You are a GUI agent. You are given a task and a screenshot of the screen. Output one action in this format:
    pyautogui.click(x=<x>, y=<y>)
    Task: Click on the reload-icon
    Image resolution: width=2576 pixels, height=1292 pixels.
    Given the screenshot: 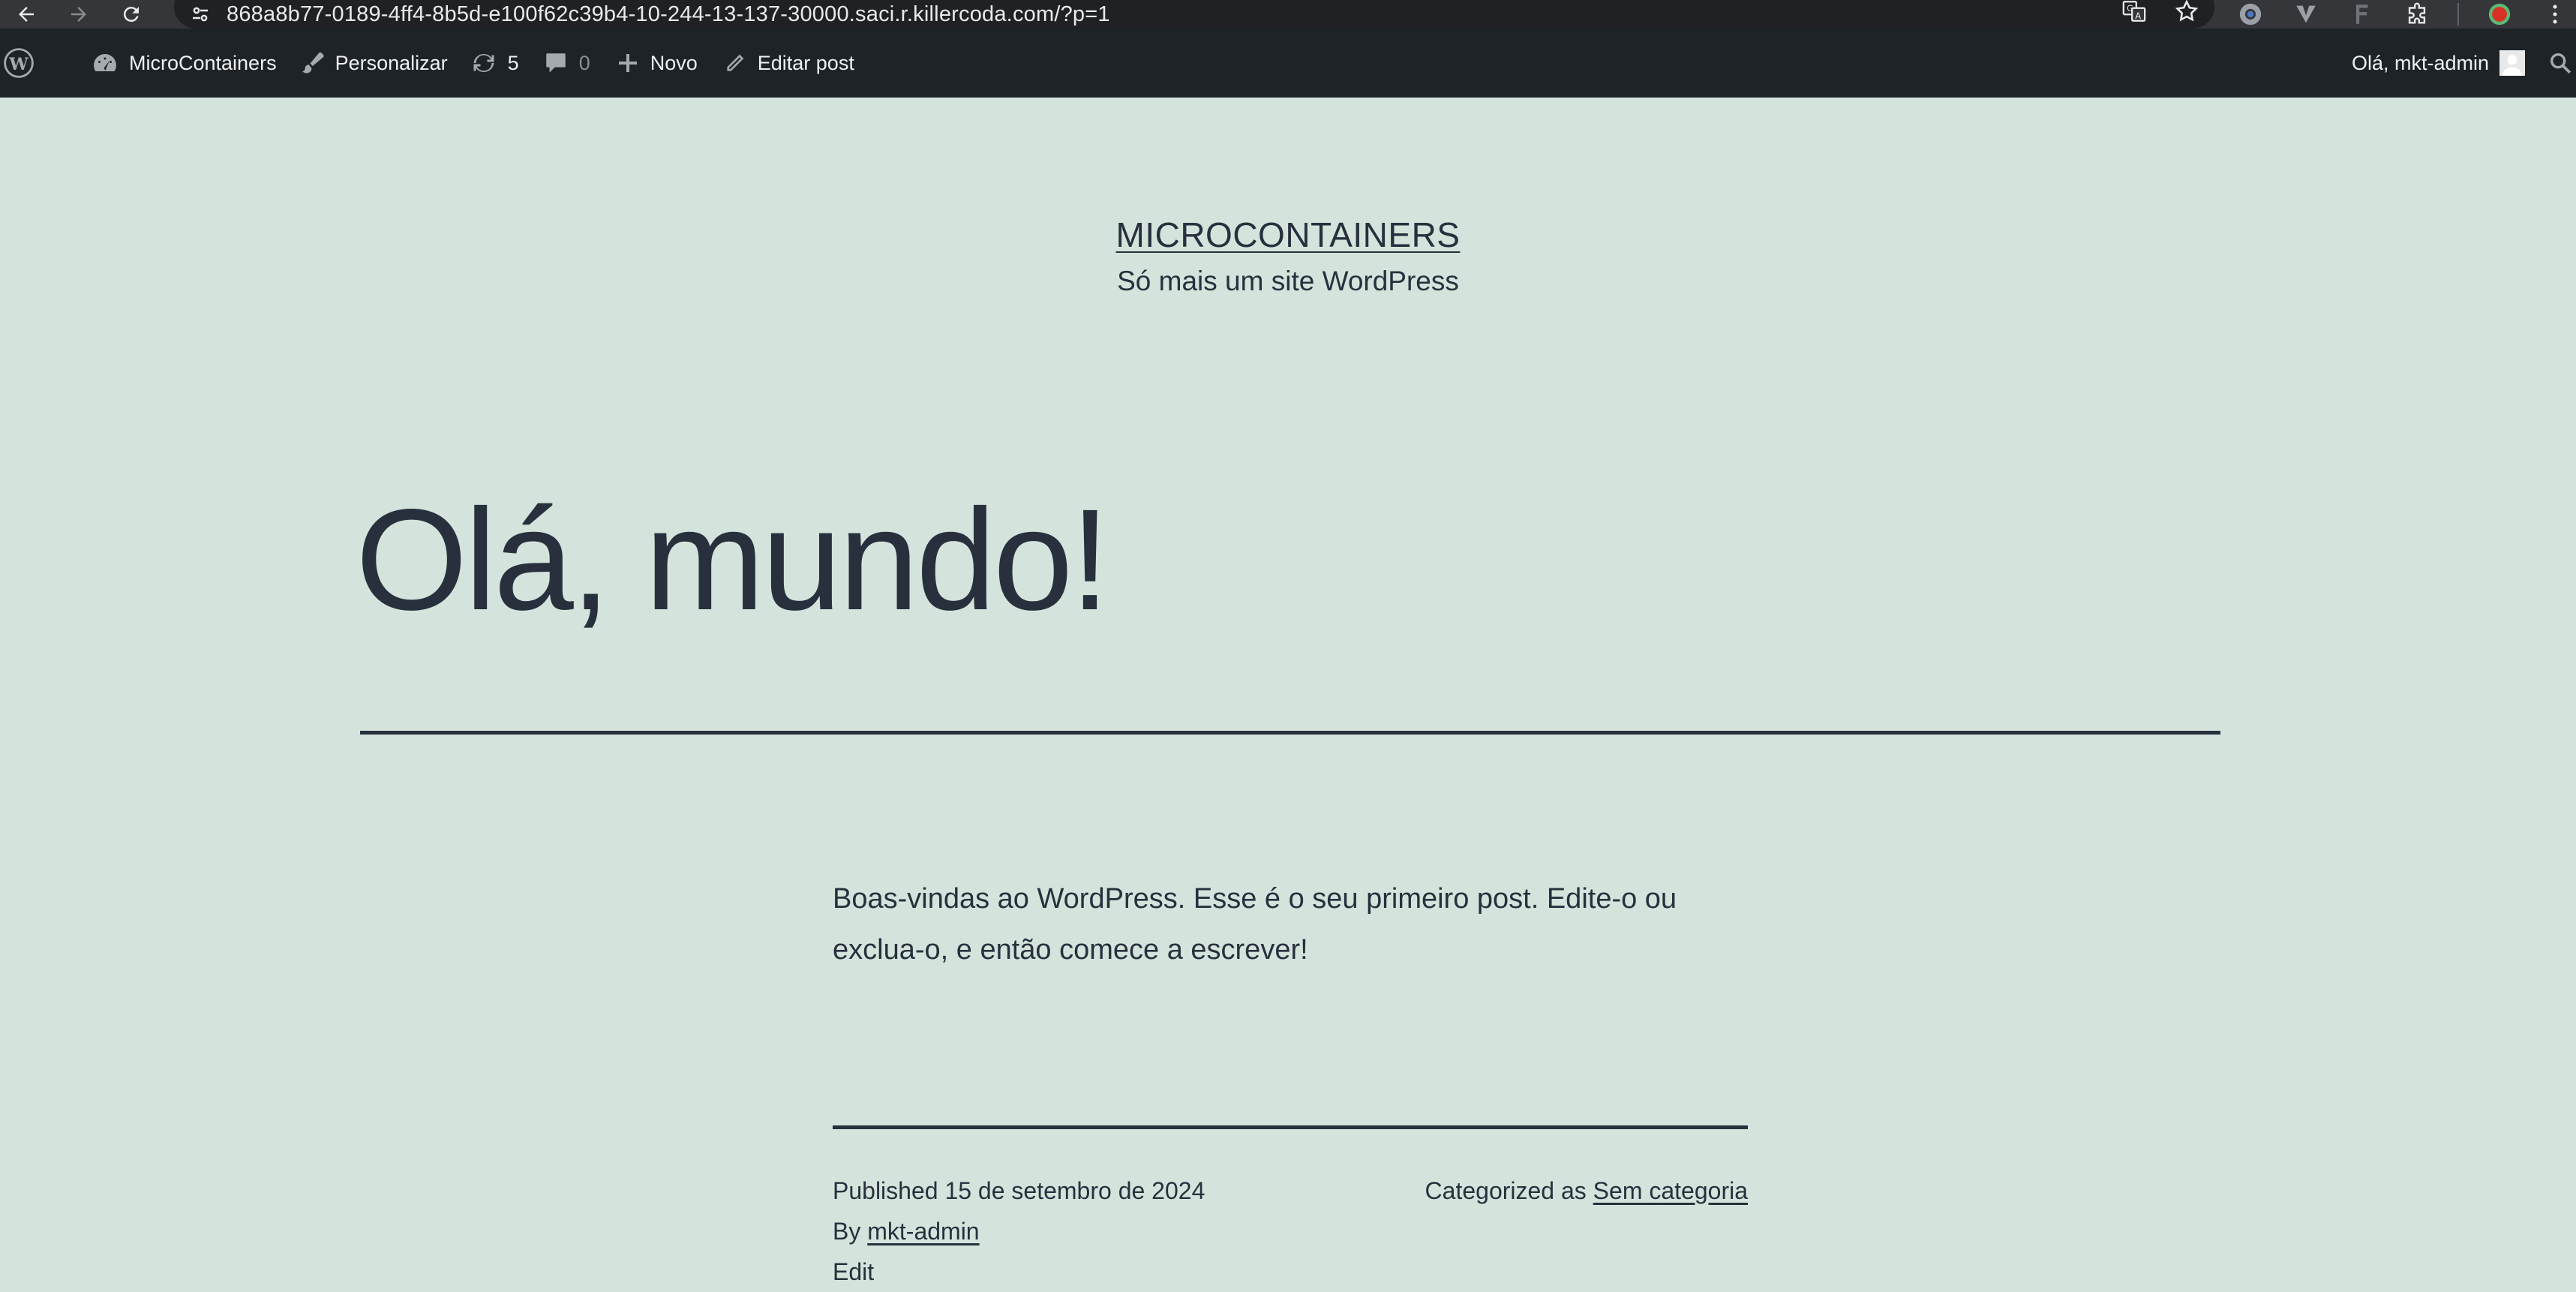 What is the action you would take?
    pyautogui.click(x=131, y=15)
    